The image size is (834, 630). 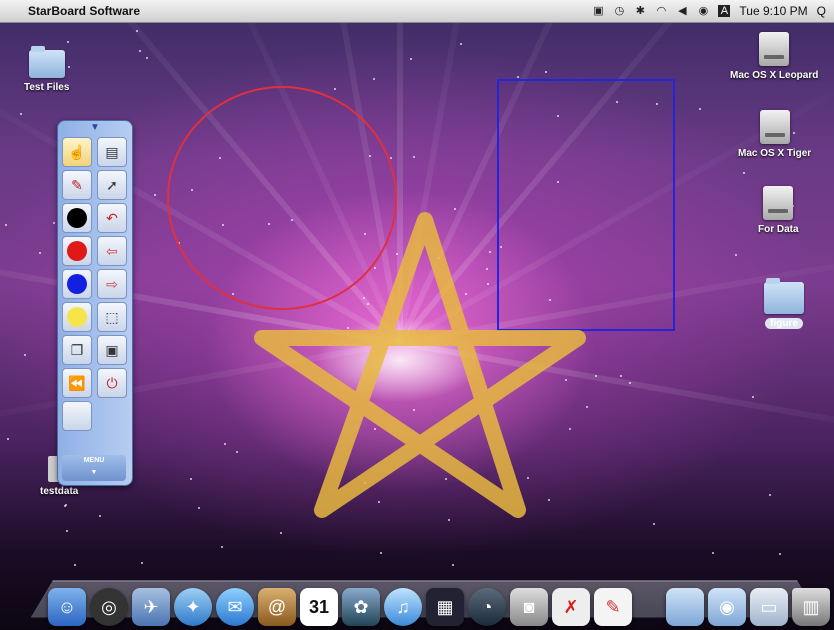 I want to click on airplay-icon: ▣, so click(x=598, y=11).